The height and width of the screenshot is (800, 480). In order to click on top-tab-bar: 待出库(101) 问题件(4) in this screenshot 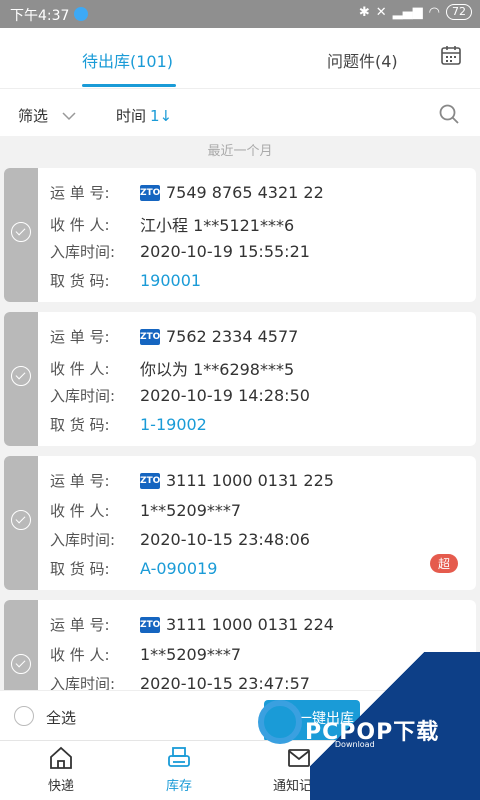, I will do `click(240, 58)`.